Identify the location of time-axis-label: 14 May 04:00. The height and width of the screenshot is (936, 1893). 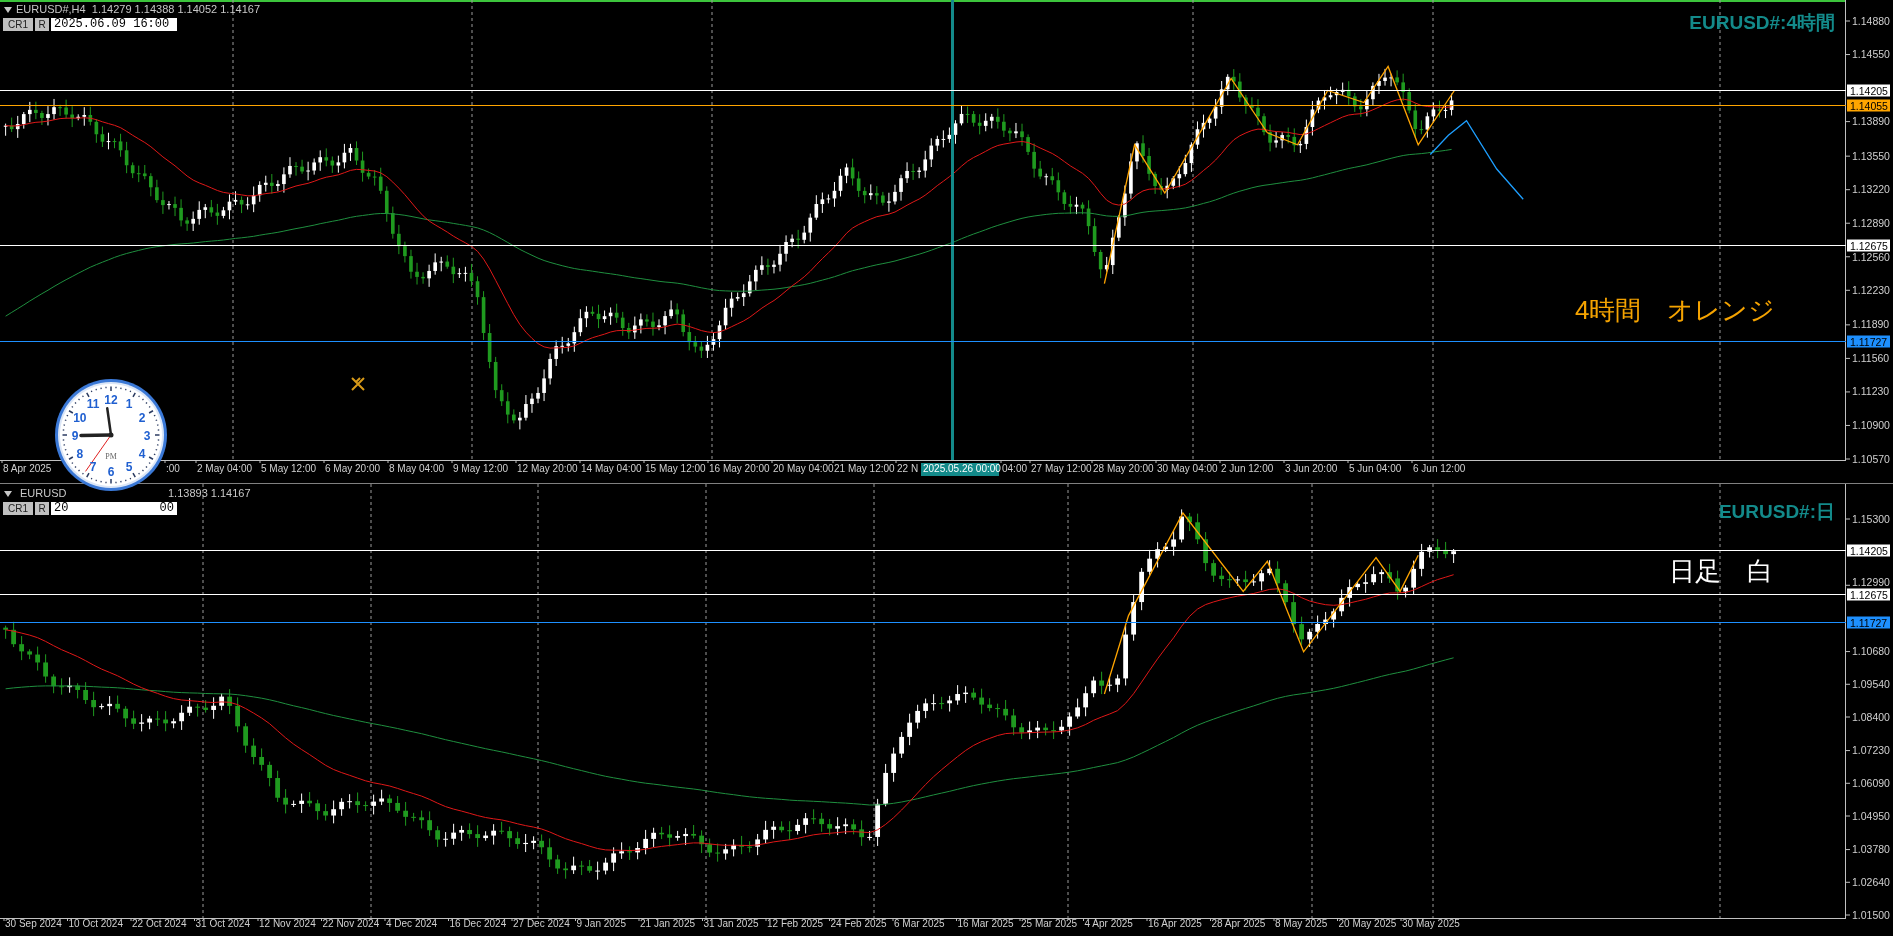
(611, 468).